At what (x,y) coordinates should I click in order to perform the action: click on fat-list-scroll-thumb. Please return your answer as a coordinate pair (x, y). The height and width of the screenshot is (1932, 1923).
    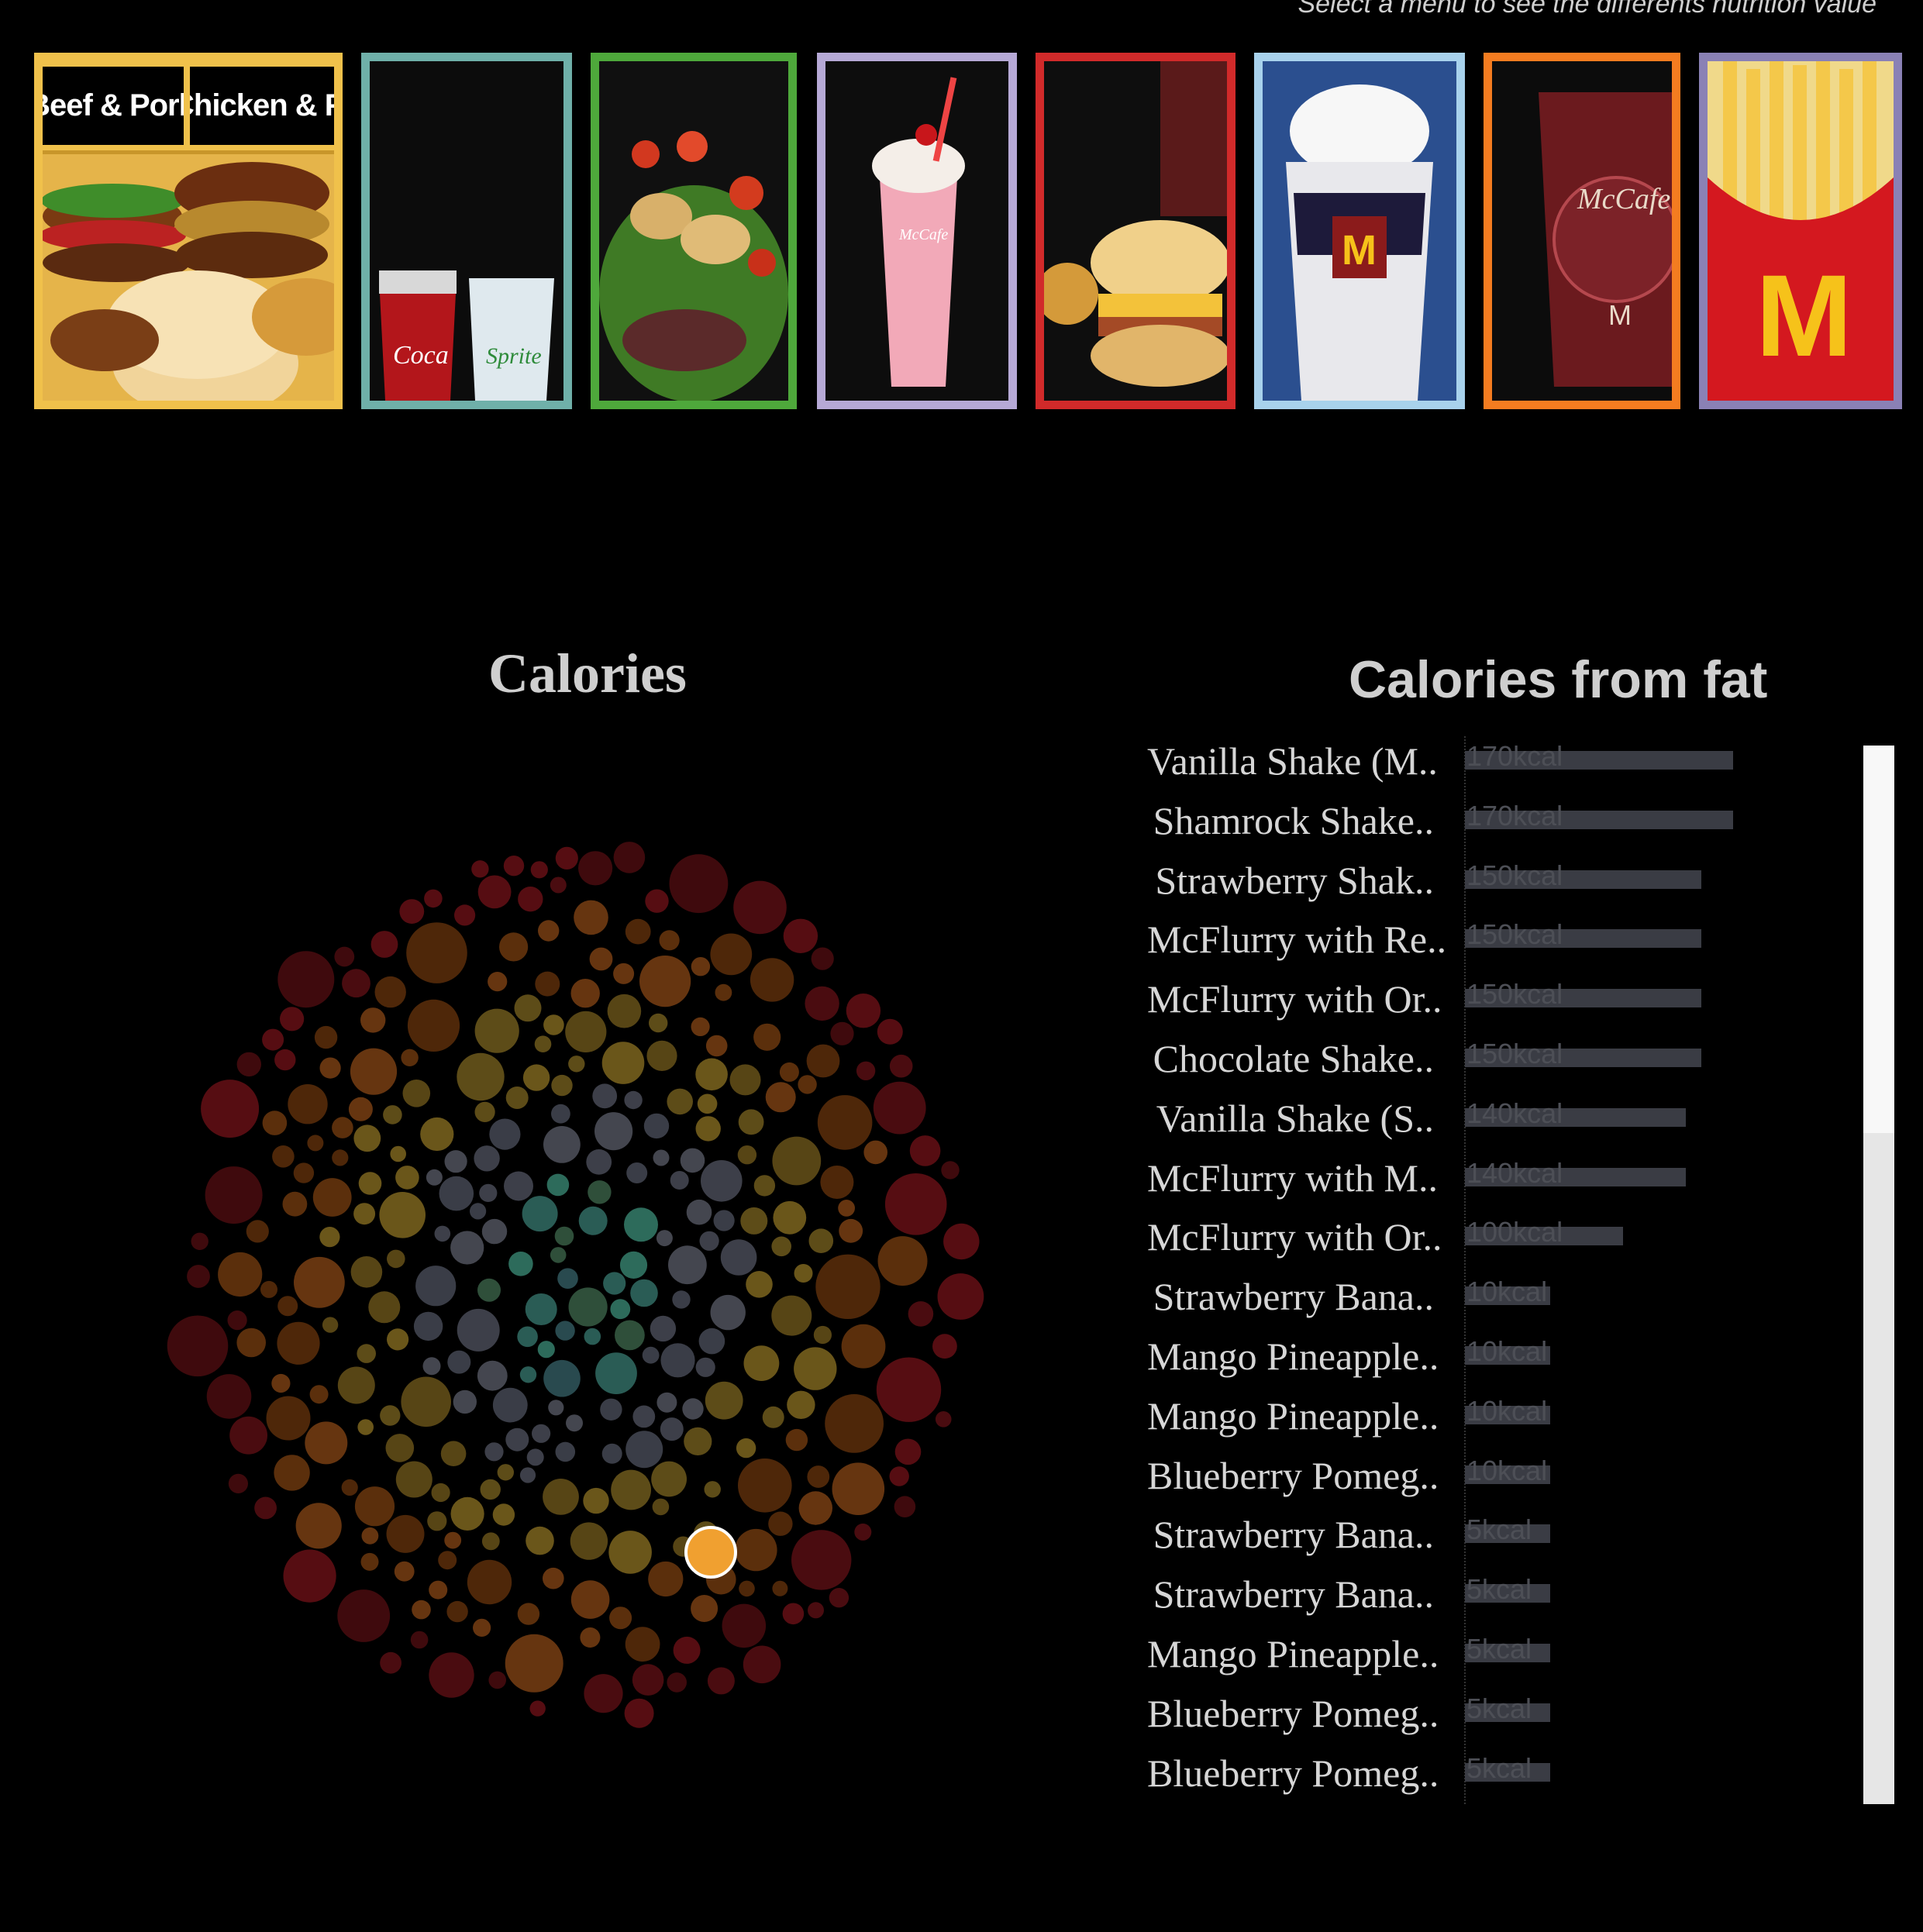
    Looking at the image, I should click on (1878, 939).